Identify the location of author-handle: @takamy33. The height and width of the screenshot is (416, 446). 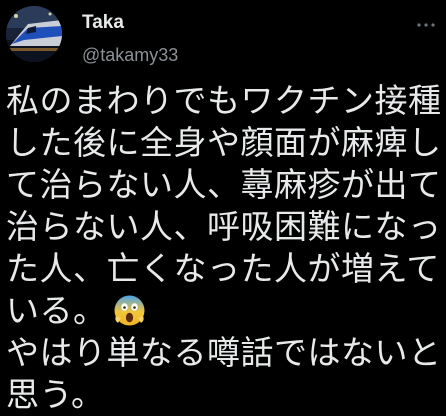
(130, 55).